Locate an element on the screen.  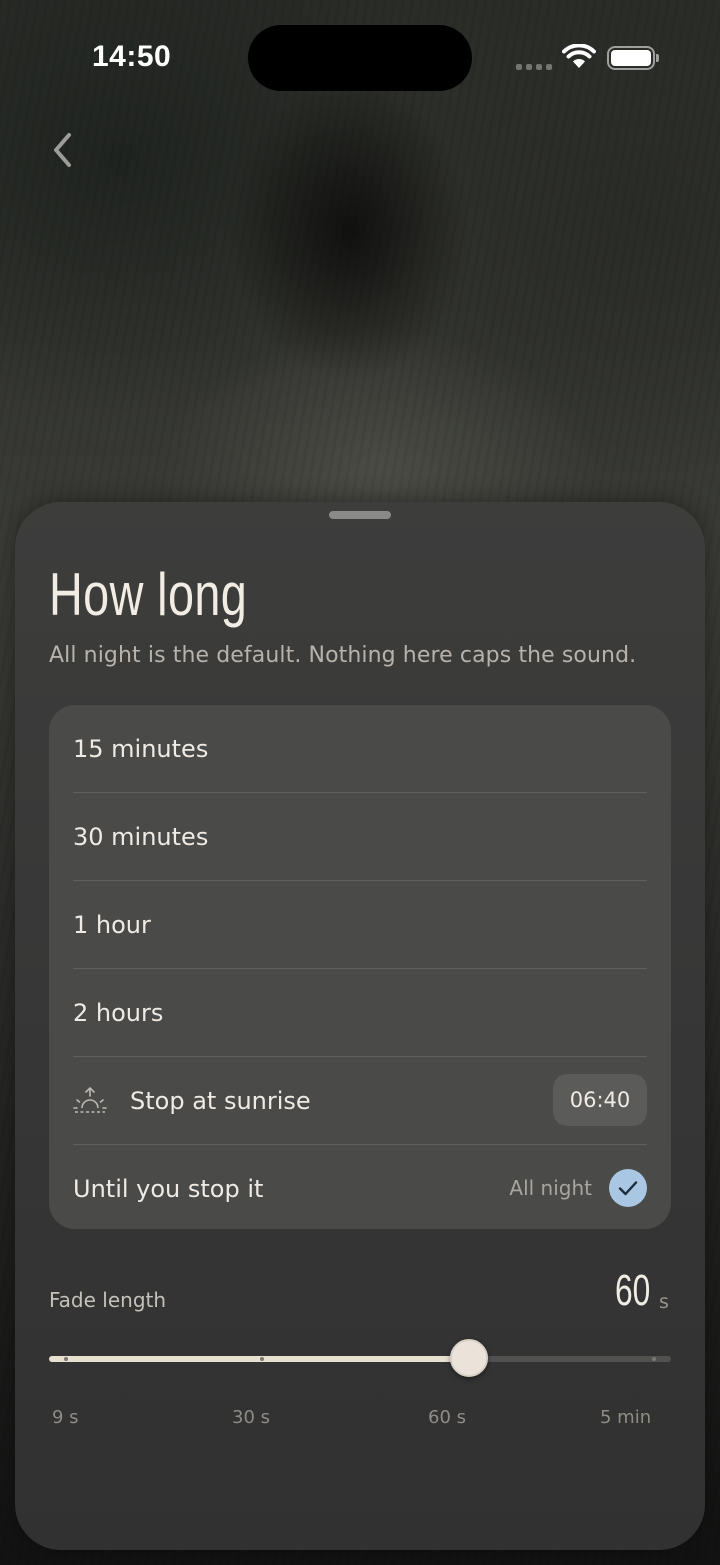
slider-stop-label: 5 min is located at coordinates (626, 1417).